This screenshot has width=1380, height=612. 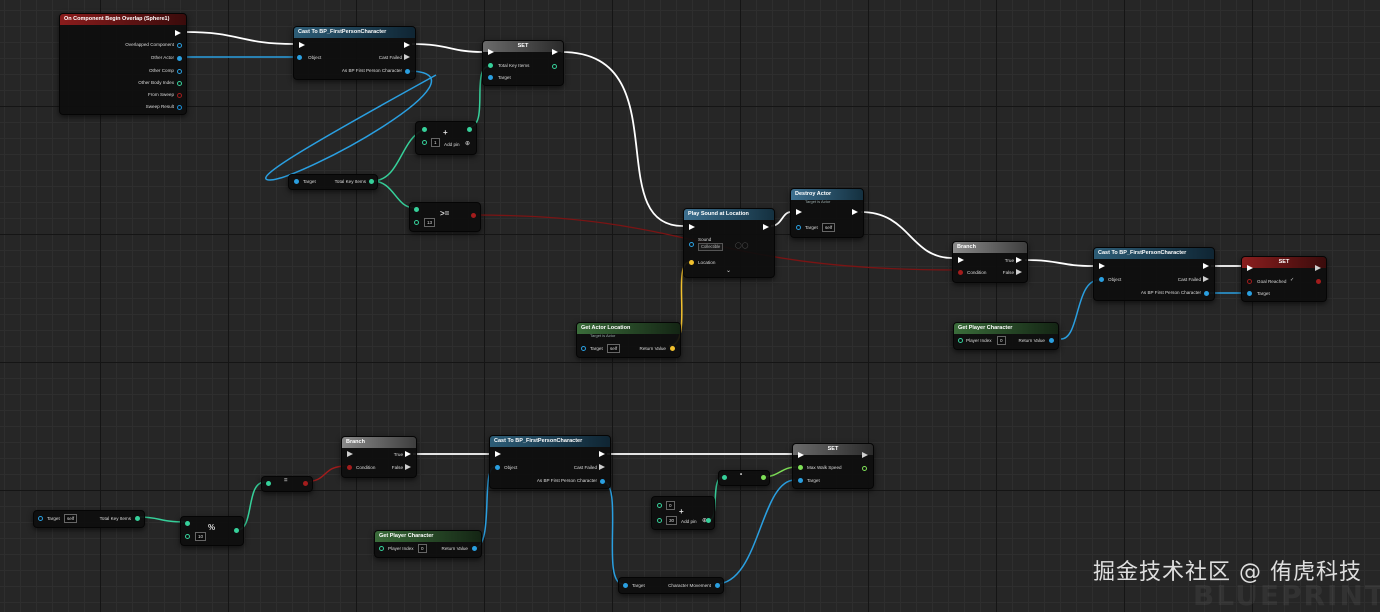 What do you see at coordinates (89, 519) in the screenshot?
I see `get-total-key-items-node-2: Target self Total Key Items` at bounding box center [89, 519].